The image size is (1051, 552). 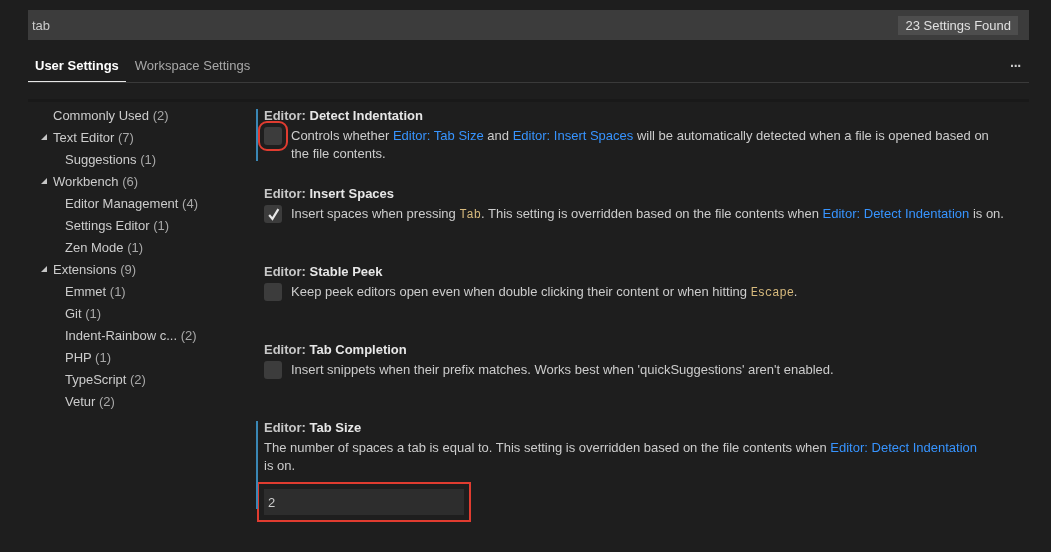 What do you see at coordinates (438, 135) in the screenshot?
I see `setting-link: Editor: Tab Size` at bounding box center [438, 135].